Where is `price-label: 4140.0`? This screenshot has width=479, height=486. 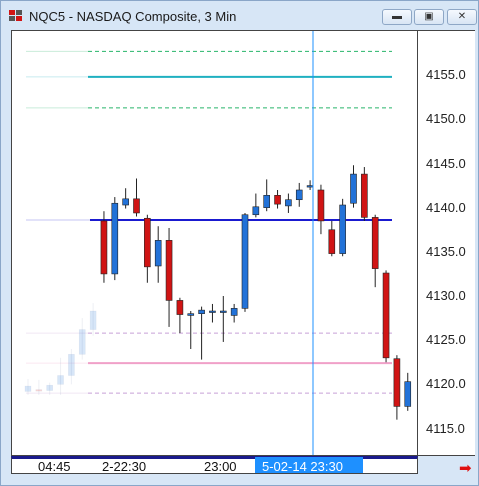 price-label: 4140.0 is located at coordinates (446, 207).